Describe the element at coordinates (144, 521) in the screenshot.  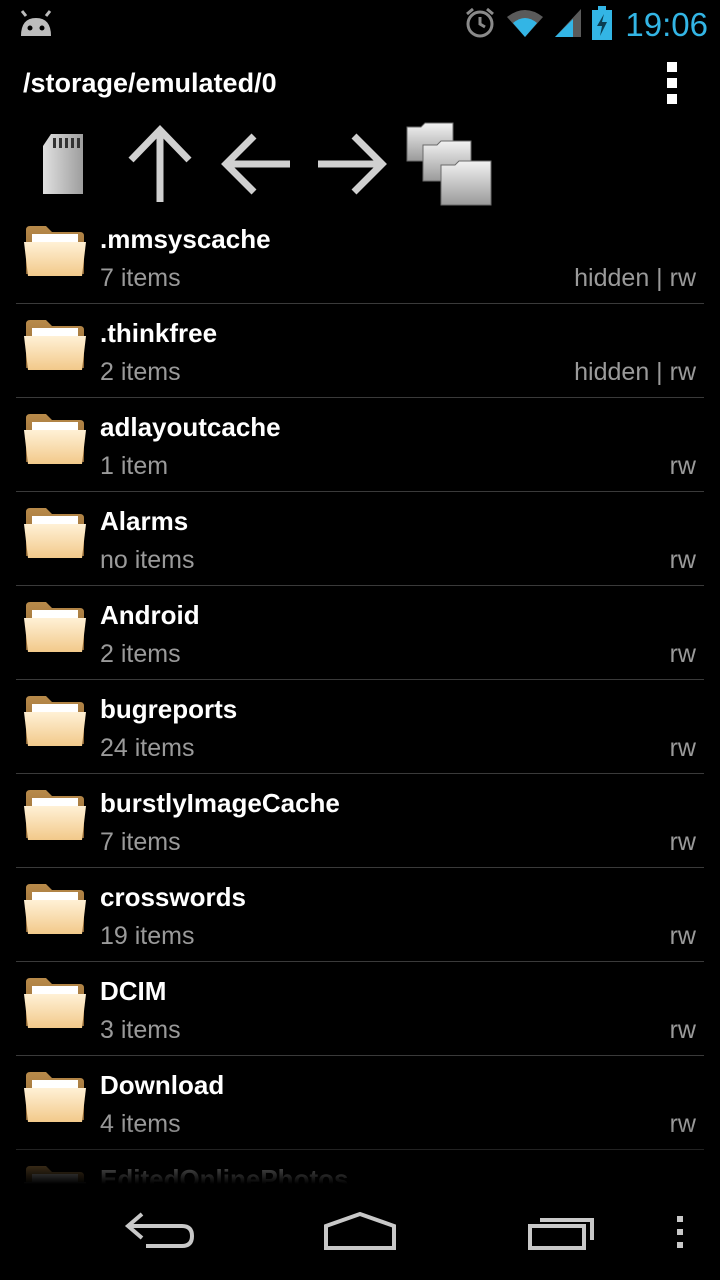
I see `folder-name: Alarms` at that location.